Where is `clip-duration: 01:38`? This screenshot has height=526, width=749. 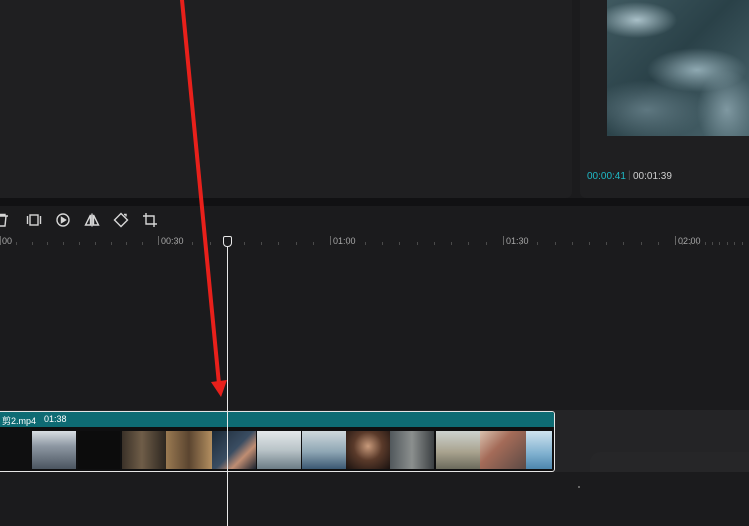 clip-duration: 01:38 is located at coordinates (55, 419).